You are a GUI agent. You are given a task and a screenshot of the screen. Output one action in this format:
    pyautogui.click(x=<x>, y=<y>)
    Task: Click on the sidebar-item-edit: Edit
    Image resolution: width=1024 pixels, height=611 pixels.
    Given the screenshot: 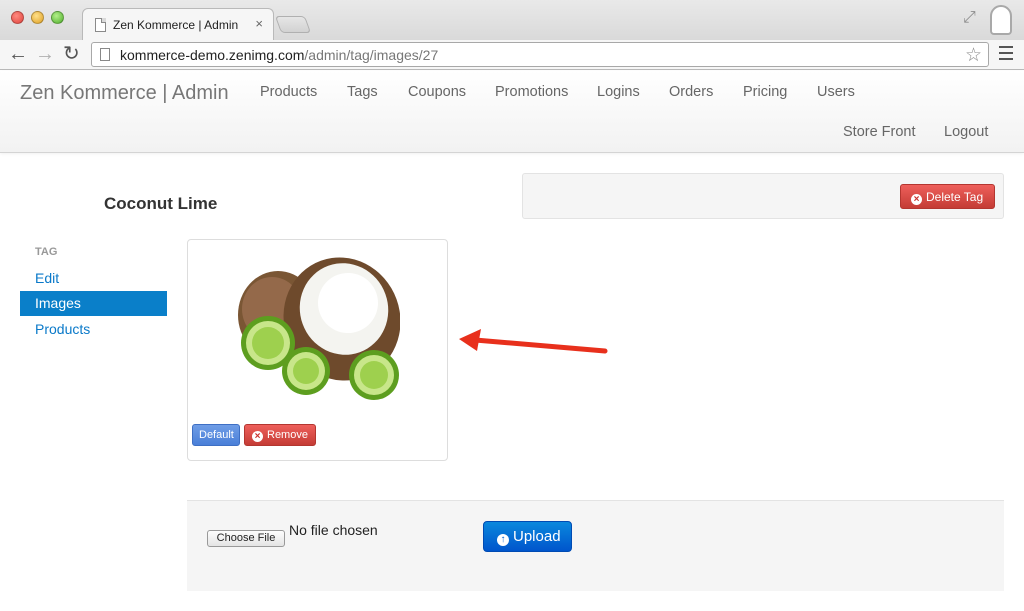 What is the action you would take?
    pyautogui.click(x=93, y=278)
    